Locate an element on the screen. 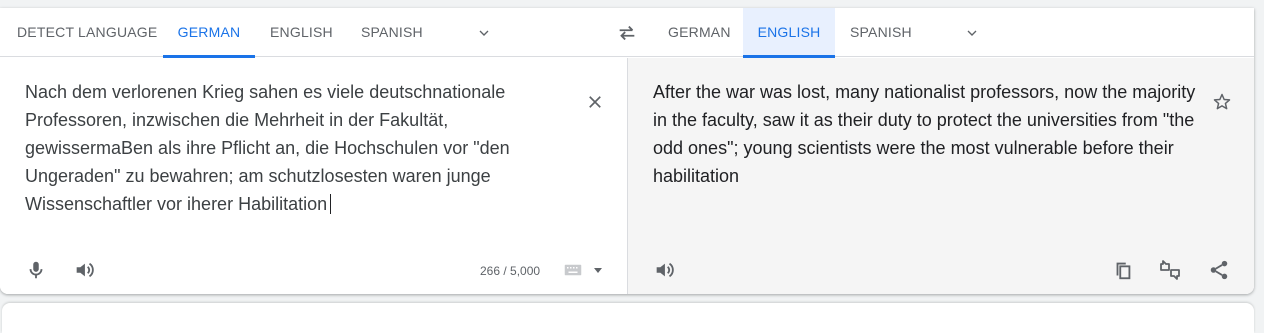  tab-source-english: ENGLISH is located at coordinates (301, 32).